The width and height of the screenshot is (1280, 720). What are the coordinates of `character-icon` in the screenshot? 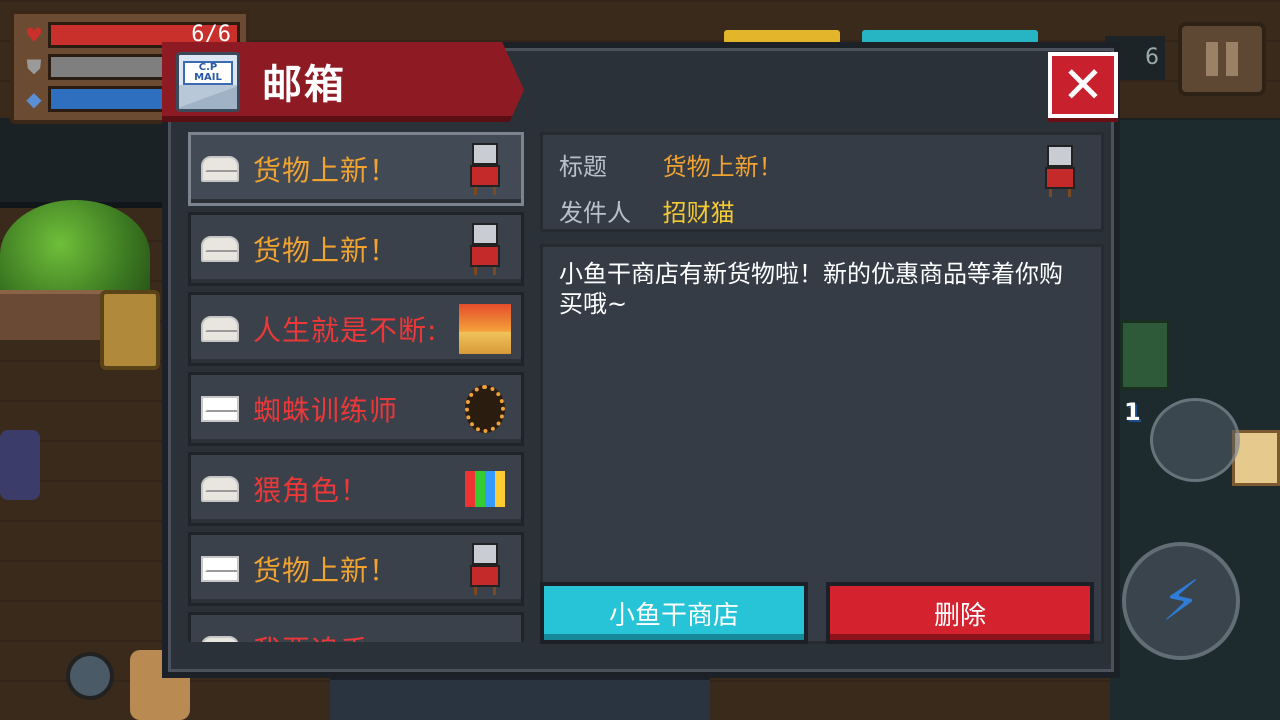 It's located at (485, 489).